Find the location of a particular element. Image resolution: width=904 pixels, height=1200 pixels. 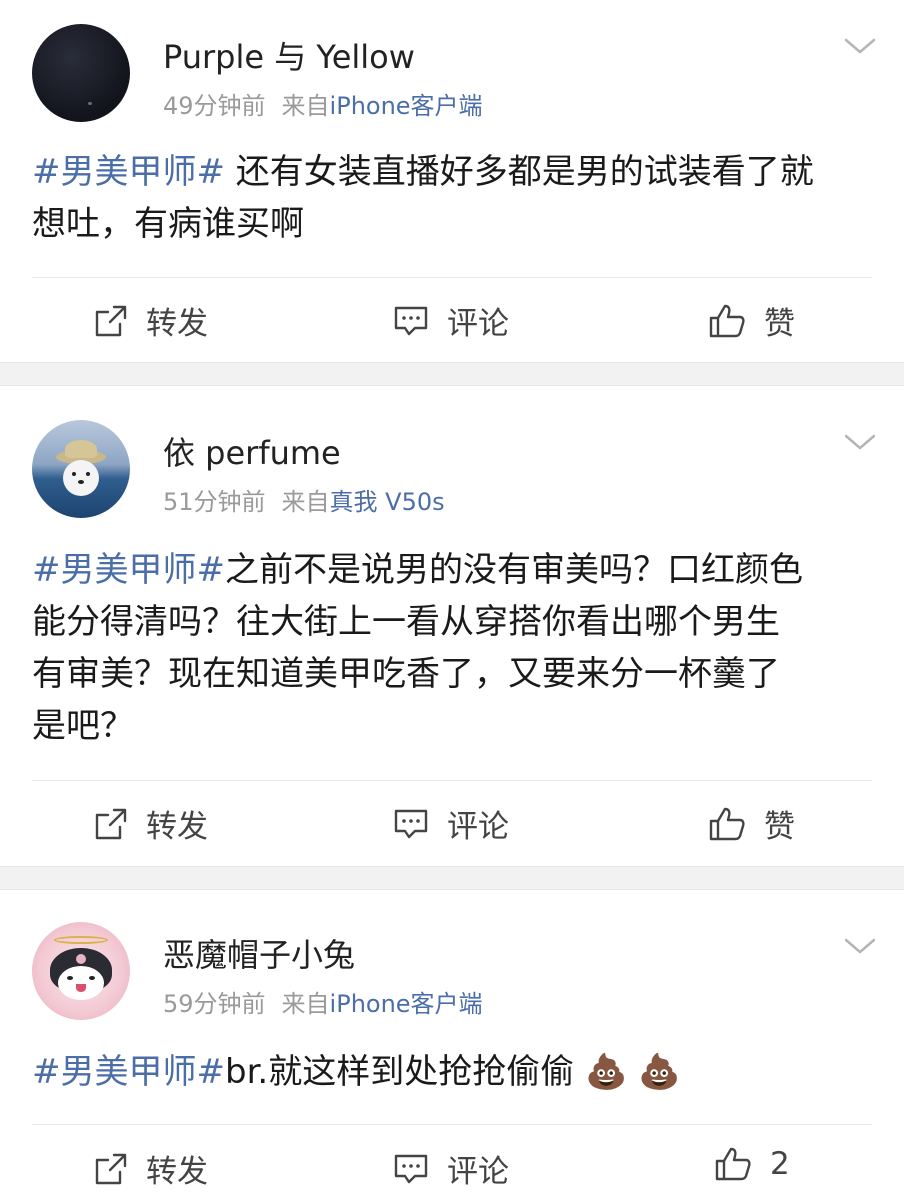

post-text-line: 能分得清吗？往大街上一看从穿搭你看出哪个男生 is located at coordinates (406, 622).